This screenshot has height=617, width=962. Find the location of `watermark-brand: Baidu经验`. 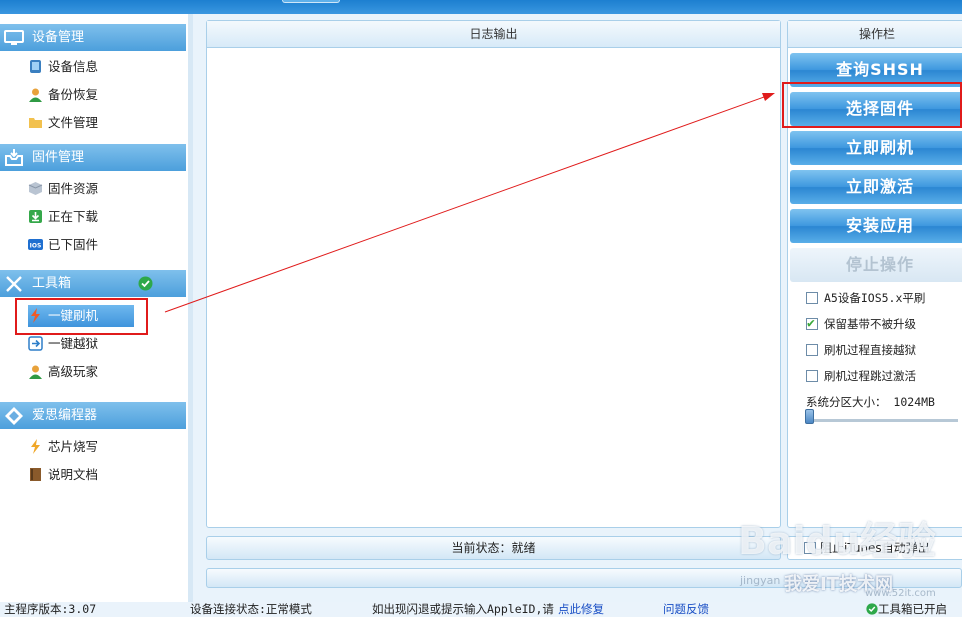

watermark-brand: Baidu经验 is located at coordinates (837, 541).